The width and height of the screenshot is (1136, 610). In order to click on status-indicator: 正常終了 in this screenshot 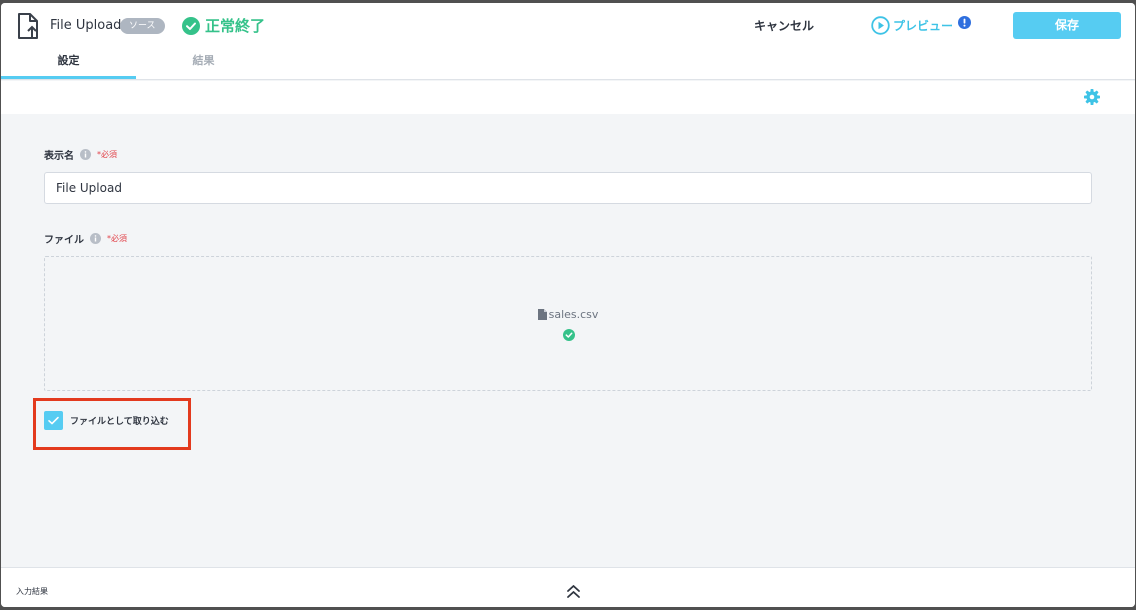, I will do `click(223, 25)`.